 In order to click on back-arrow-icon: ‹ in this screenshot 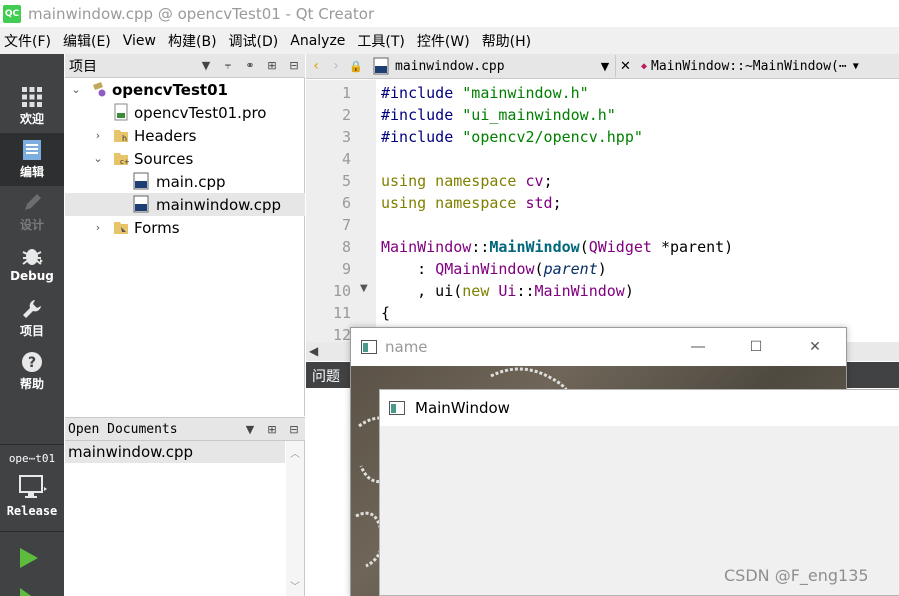, I will do `click(316, 66)`.